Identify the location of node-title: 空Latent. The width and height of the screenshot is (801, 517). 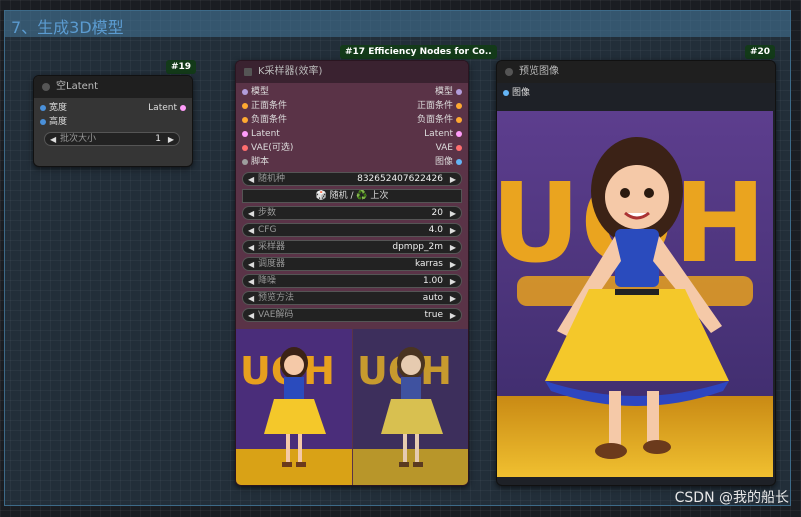
(113, 87).